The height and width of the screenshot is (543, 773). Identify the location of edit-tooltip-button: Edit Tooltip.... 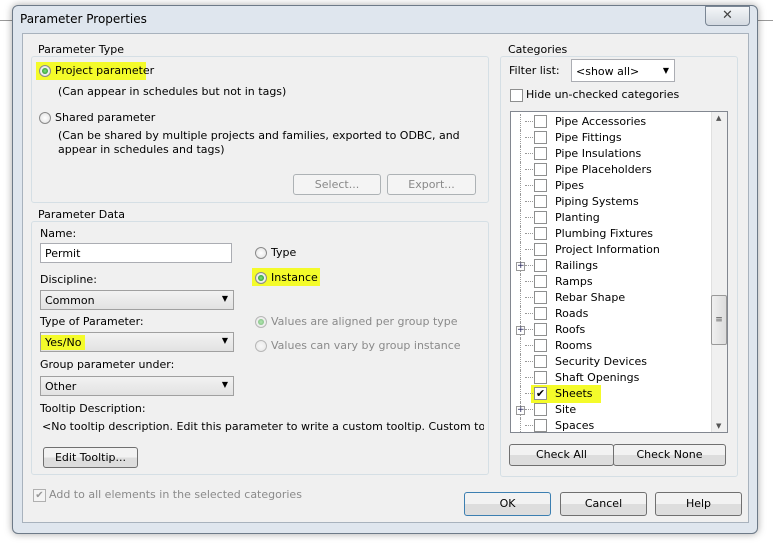
(90, 457).